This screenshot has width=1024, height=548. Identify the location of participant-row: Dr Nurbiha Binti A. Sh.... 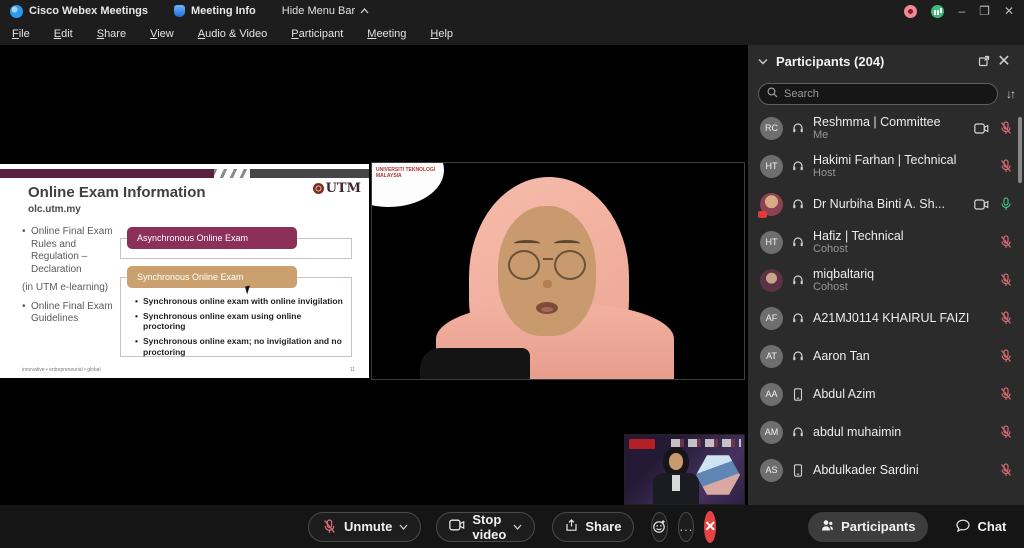
(886, 204).